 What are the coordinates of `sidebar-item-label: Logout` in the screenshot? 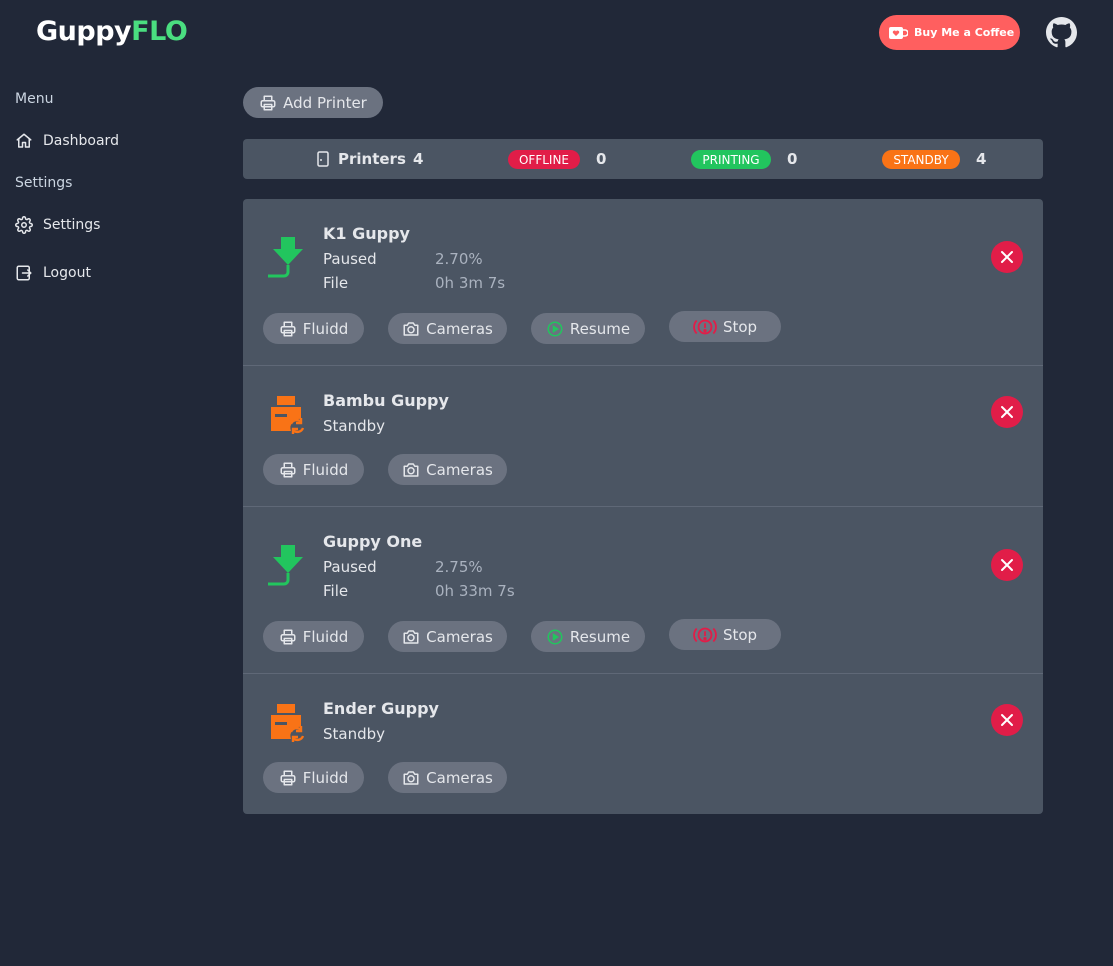 It's located at (67, 273).